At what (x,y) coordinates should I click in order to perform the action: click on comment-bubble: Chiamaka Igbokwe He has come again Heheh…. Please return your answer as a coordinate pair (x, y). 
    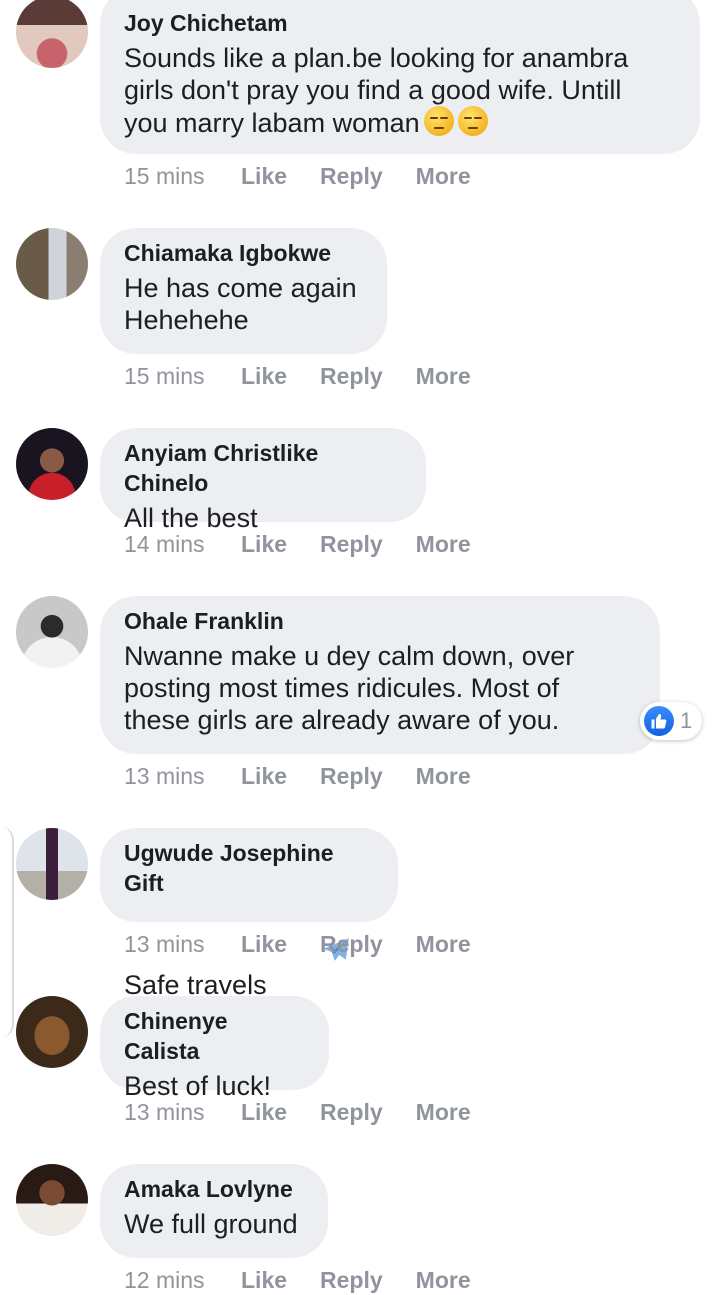
    Looking at the image, I should click on (243, 291).